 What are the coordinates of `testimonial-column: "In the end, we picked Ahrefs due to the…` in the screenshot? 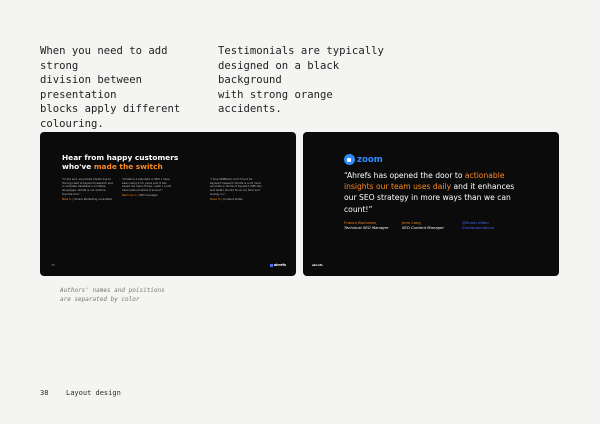 It's located at (87, 189).